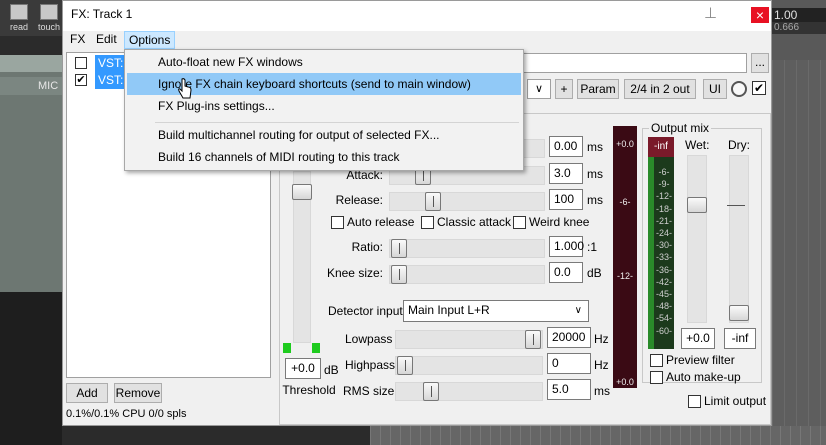 The image size is (826, 445). I want to click on read-label: read, so click(18, 27).